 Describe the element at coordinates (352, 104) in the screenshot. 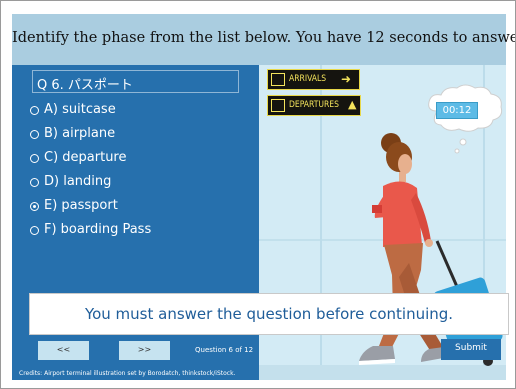

I see `arrow-up-icon: ▲` at that location.